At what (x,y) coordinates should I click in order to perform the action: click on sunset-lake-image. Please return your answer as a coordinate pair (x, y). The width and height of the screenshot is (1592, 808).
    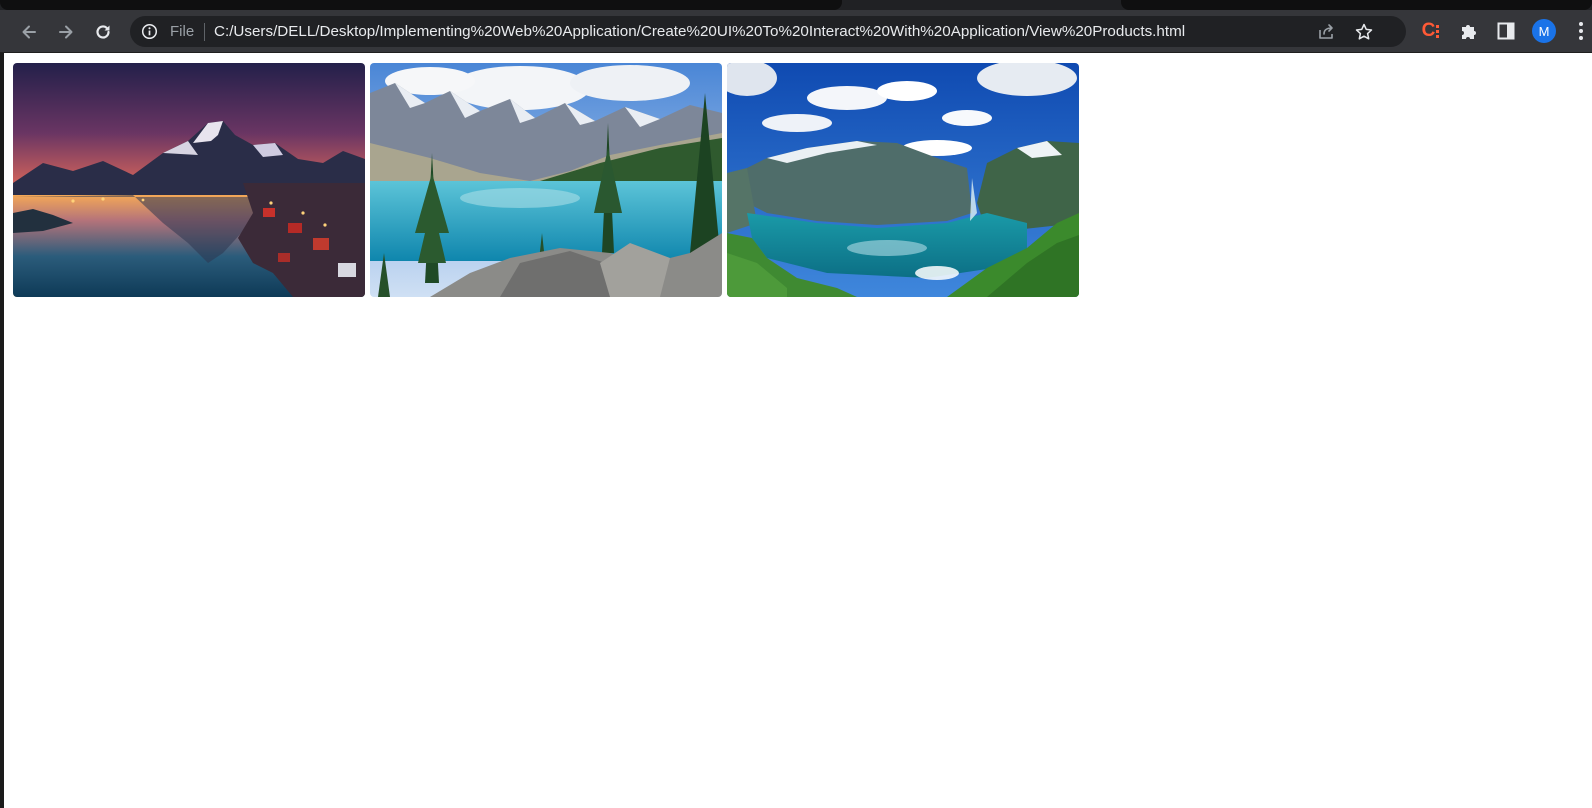
    Looking at the image, I should click on (189, 180).